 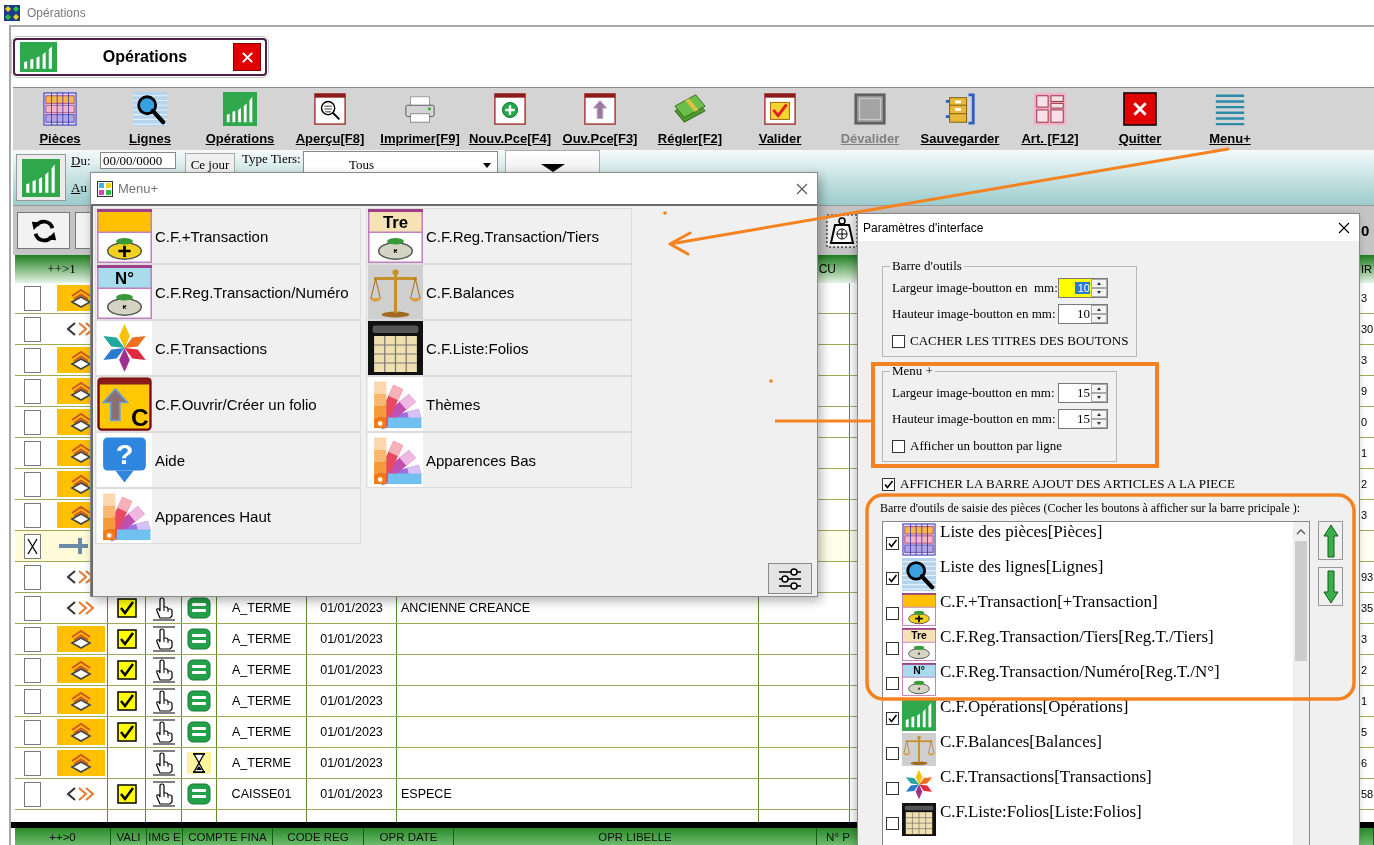 I want to click on toolbar-button: Régler[F2], so click(x=690, y=119).